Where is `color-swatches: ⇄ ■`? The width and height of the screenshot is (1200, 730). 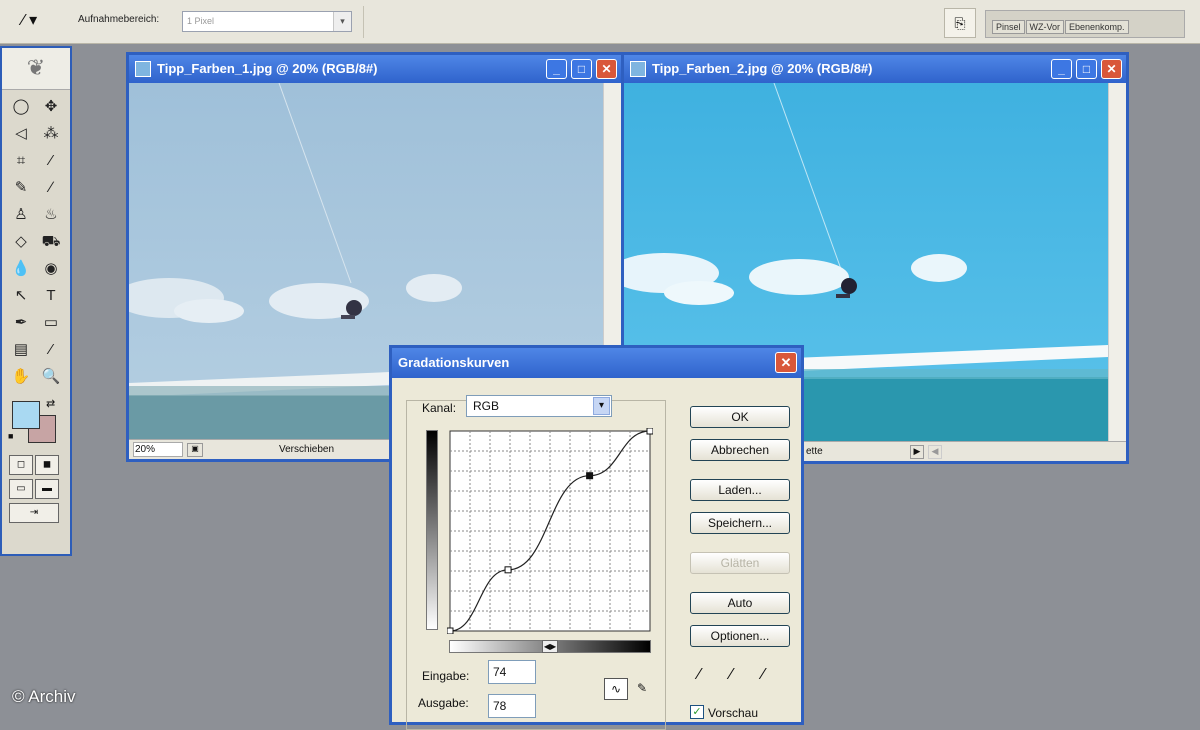
color-swatches: ⇄ ■ is located at coordinates (36, 423).